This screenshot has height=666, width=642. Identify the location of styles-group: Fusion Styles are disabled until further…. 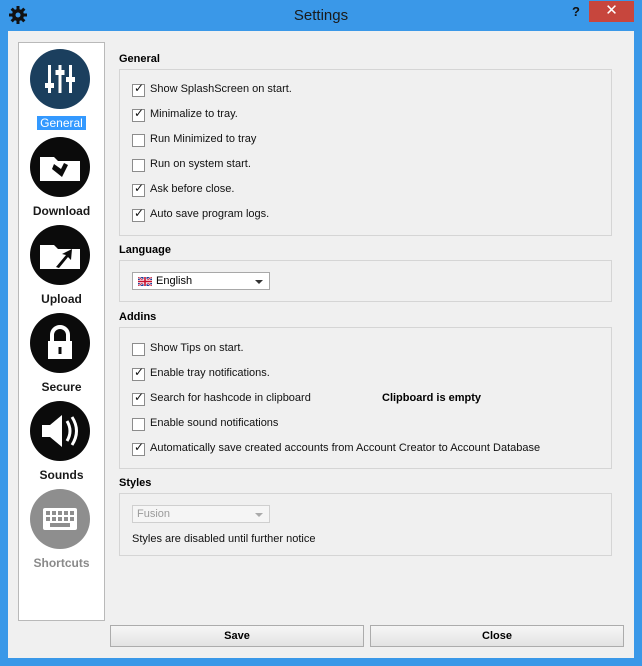
(365, 524).